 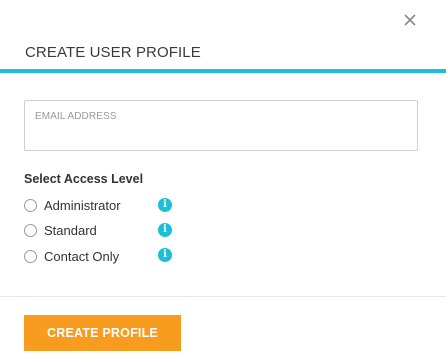 I want to click on title-accent-divider, so click(x=223, y=71).